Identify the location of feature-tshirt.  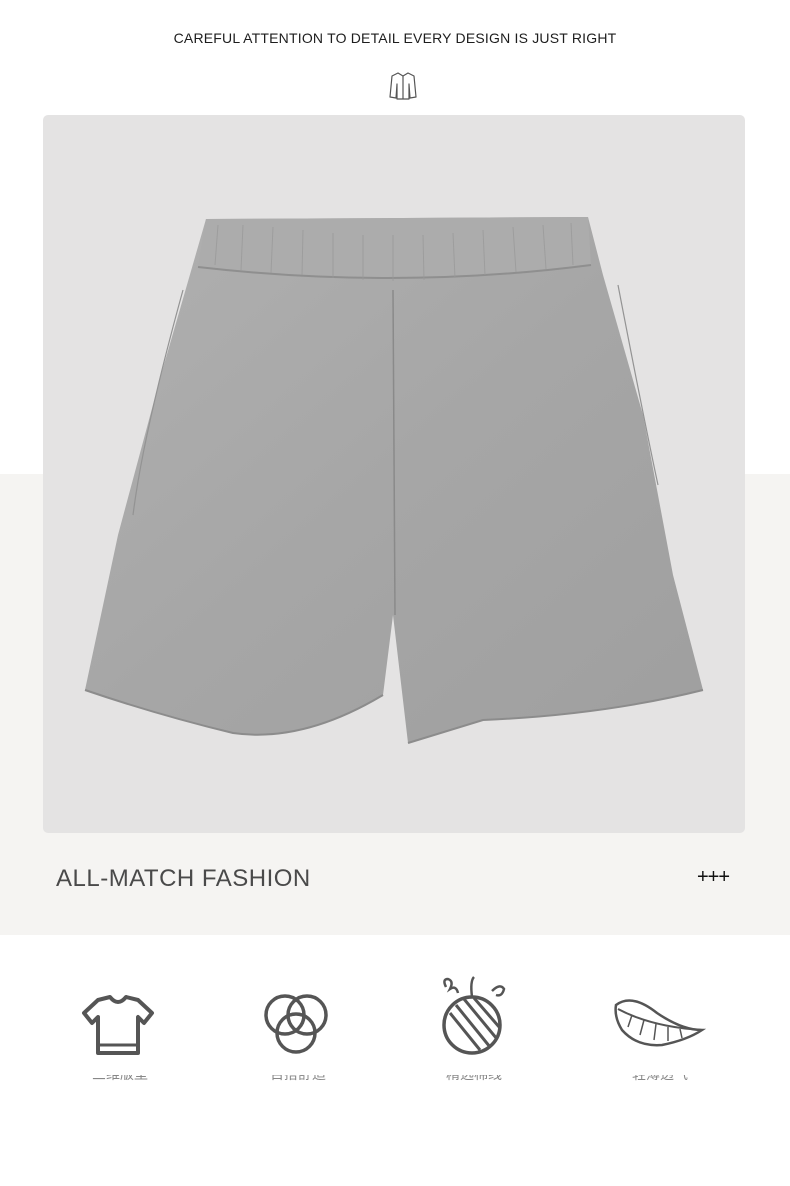
(140, 1022).